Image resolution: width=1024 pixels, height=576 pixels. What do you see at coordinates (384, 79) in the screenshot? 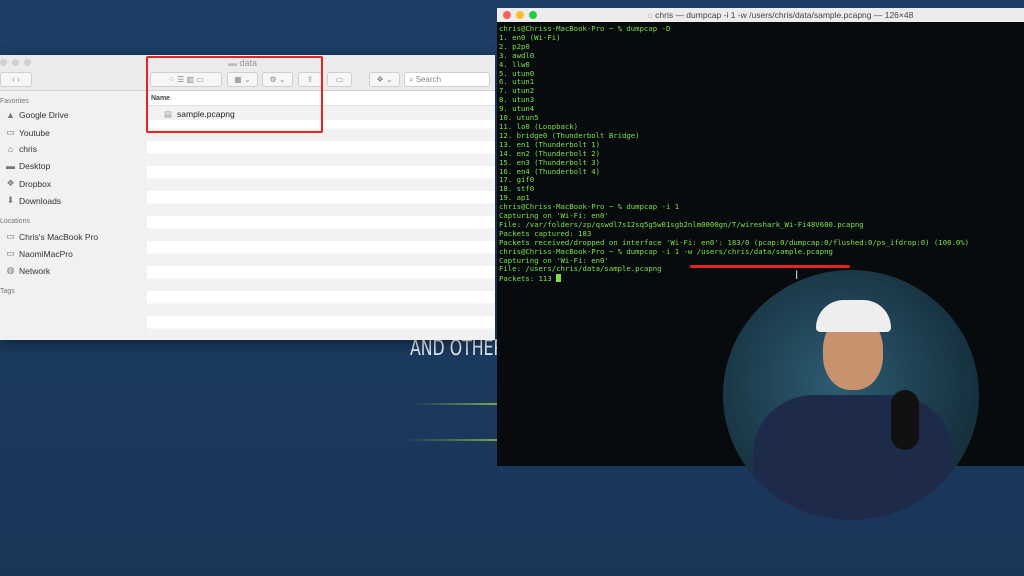
I see `dropbox-button: ❖ ⌄` at bounding box center [384, 79].